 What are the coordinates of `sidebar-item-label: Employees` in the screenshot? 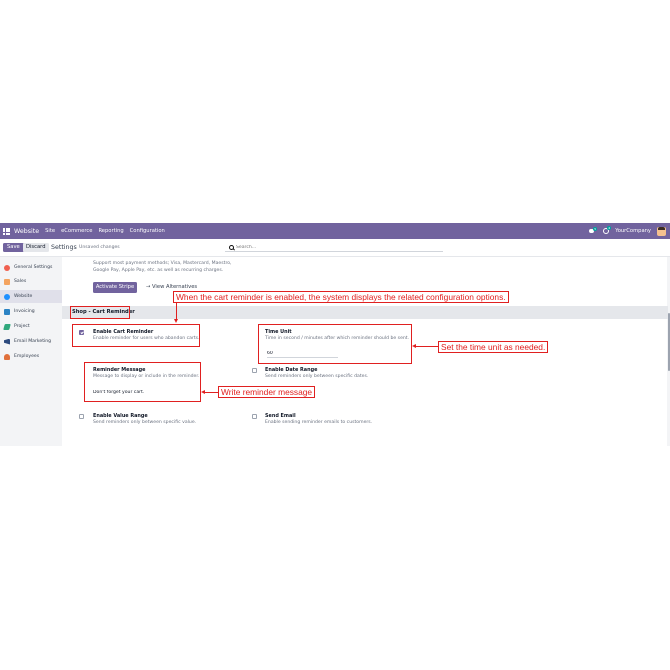 It's located at (27, 356).